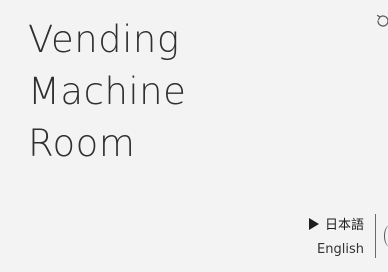 The image size is (388, 272). Describe the element at coordinates (340, 249) in the screenshot. I see `language-label-english: English` at that location.